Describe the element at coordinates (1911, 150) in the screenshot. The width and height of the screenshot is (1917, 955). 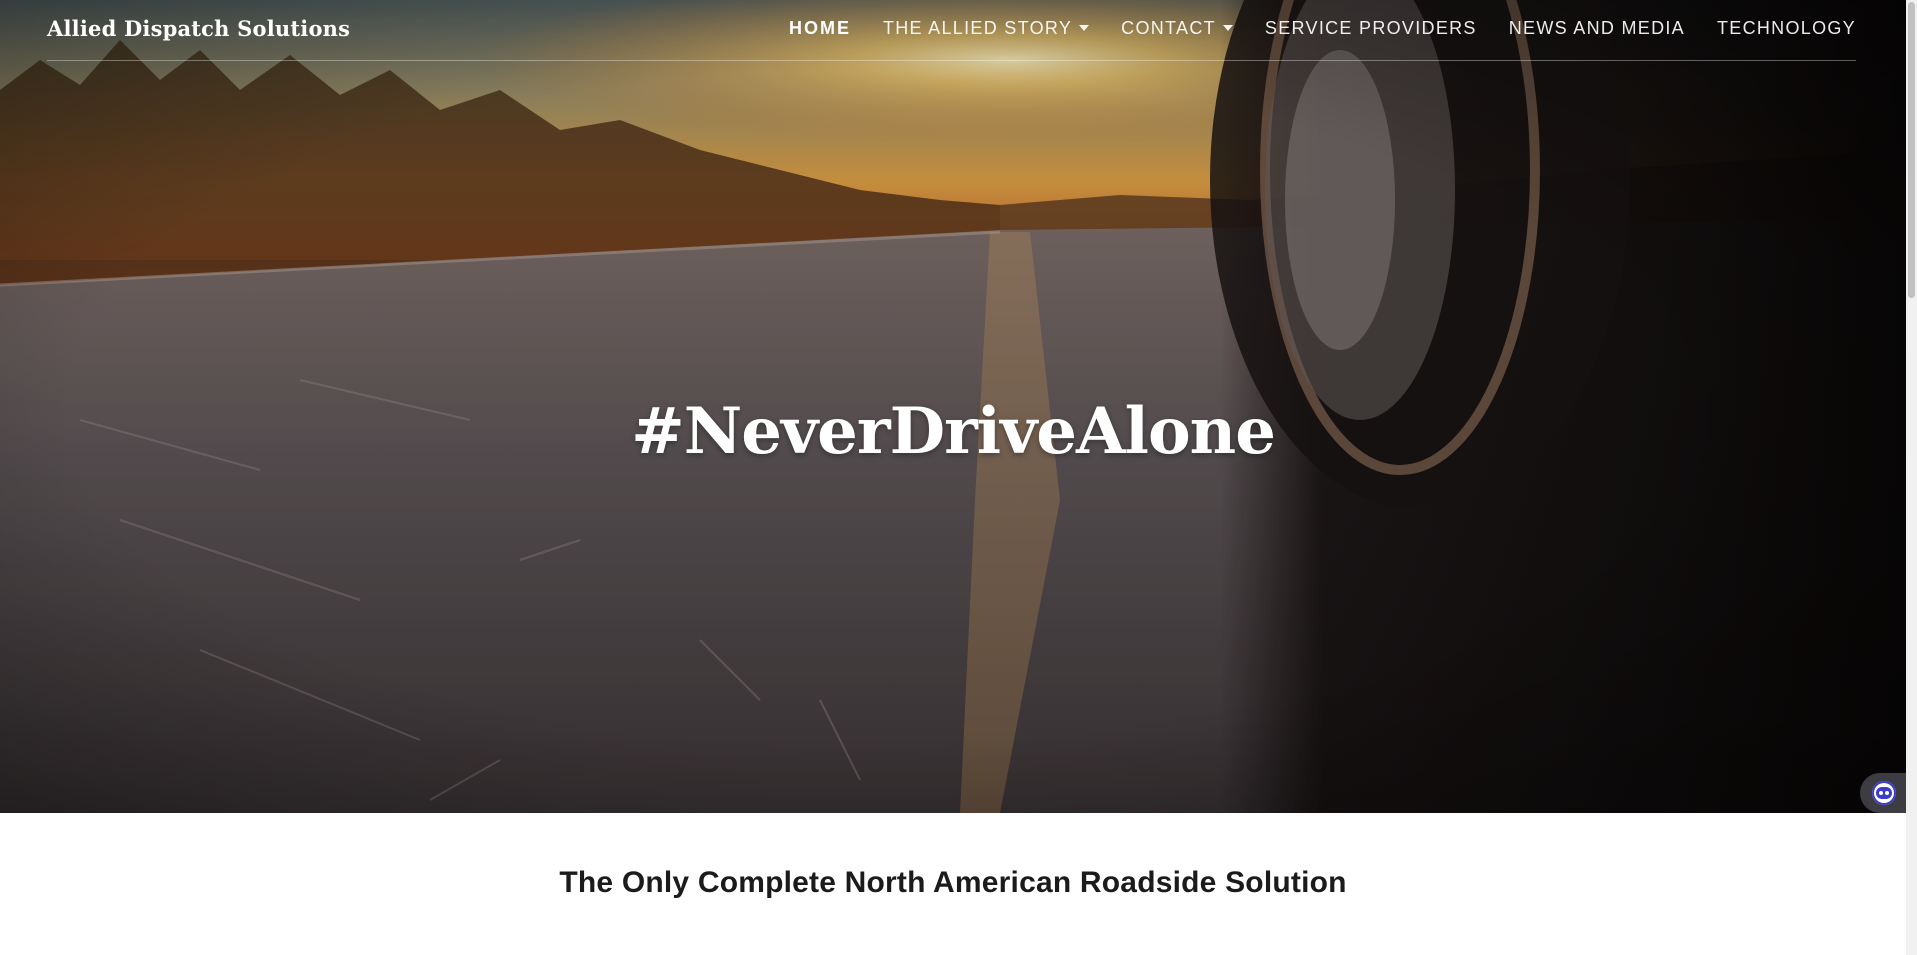
I see `scrollbar-thumb` at that location.